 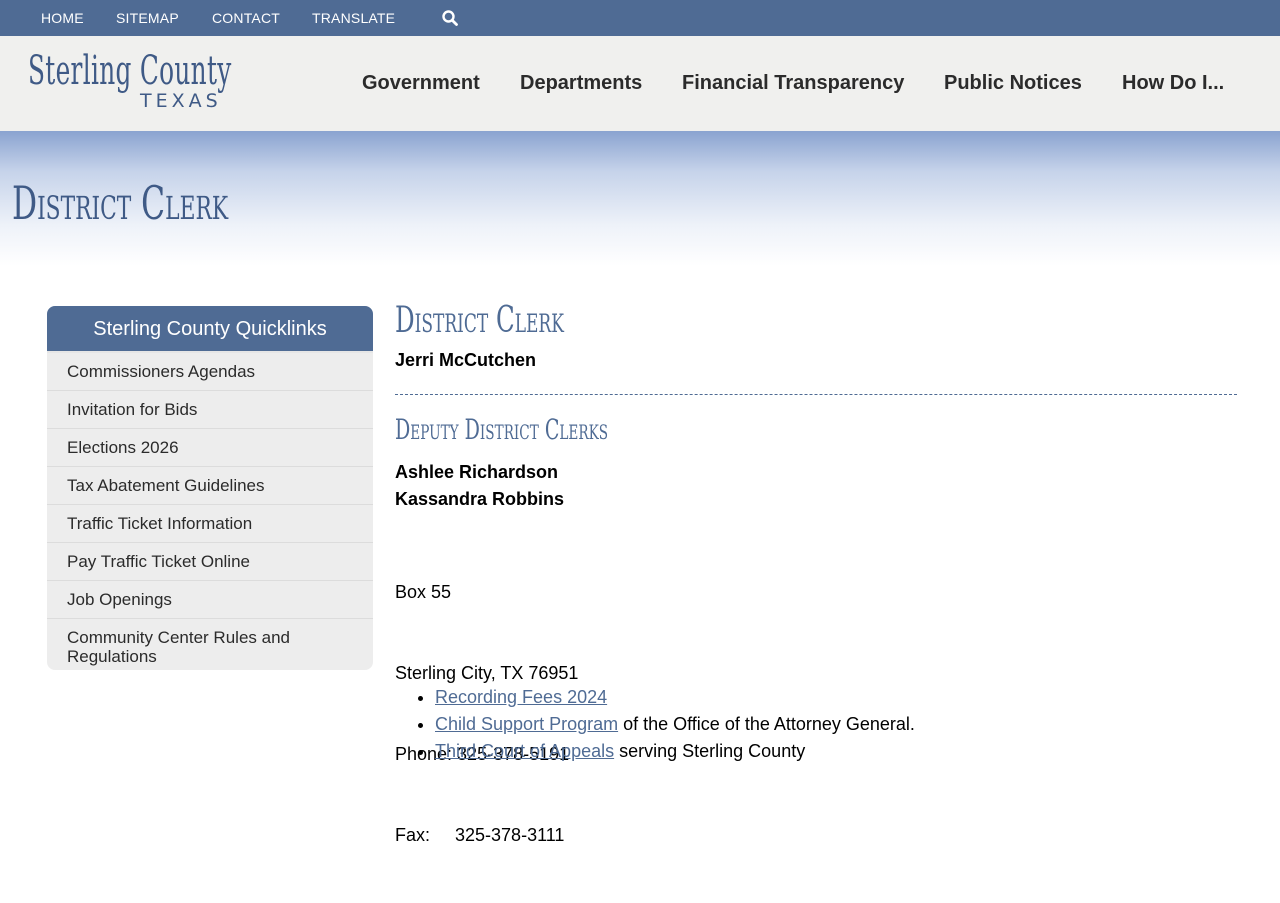 What do you see at coordinates (450, 18) in the screenshot?
I see `search-icon` at bounding box center [450, 18].